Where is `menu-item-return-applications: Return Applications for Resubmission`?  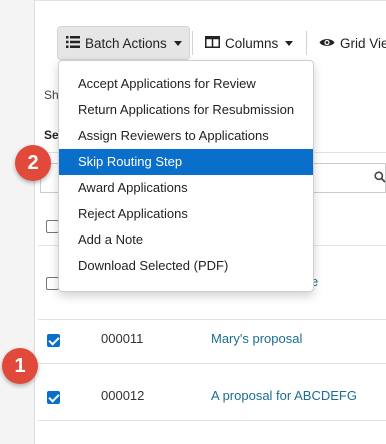
menu-item-return-applications: Return Applications for Resubmission is located at coordinates (186, 110).